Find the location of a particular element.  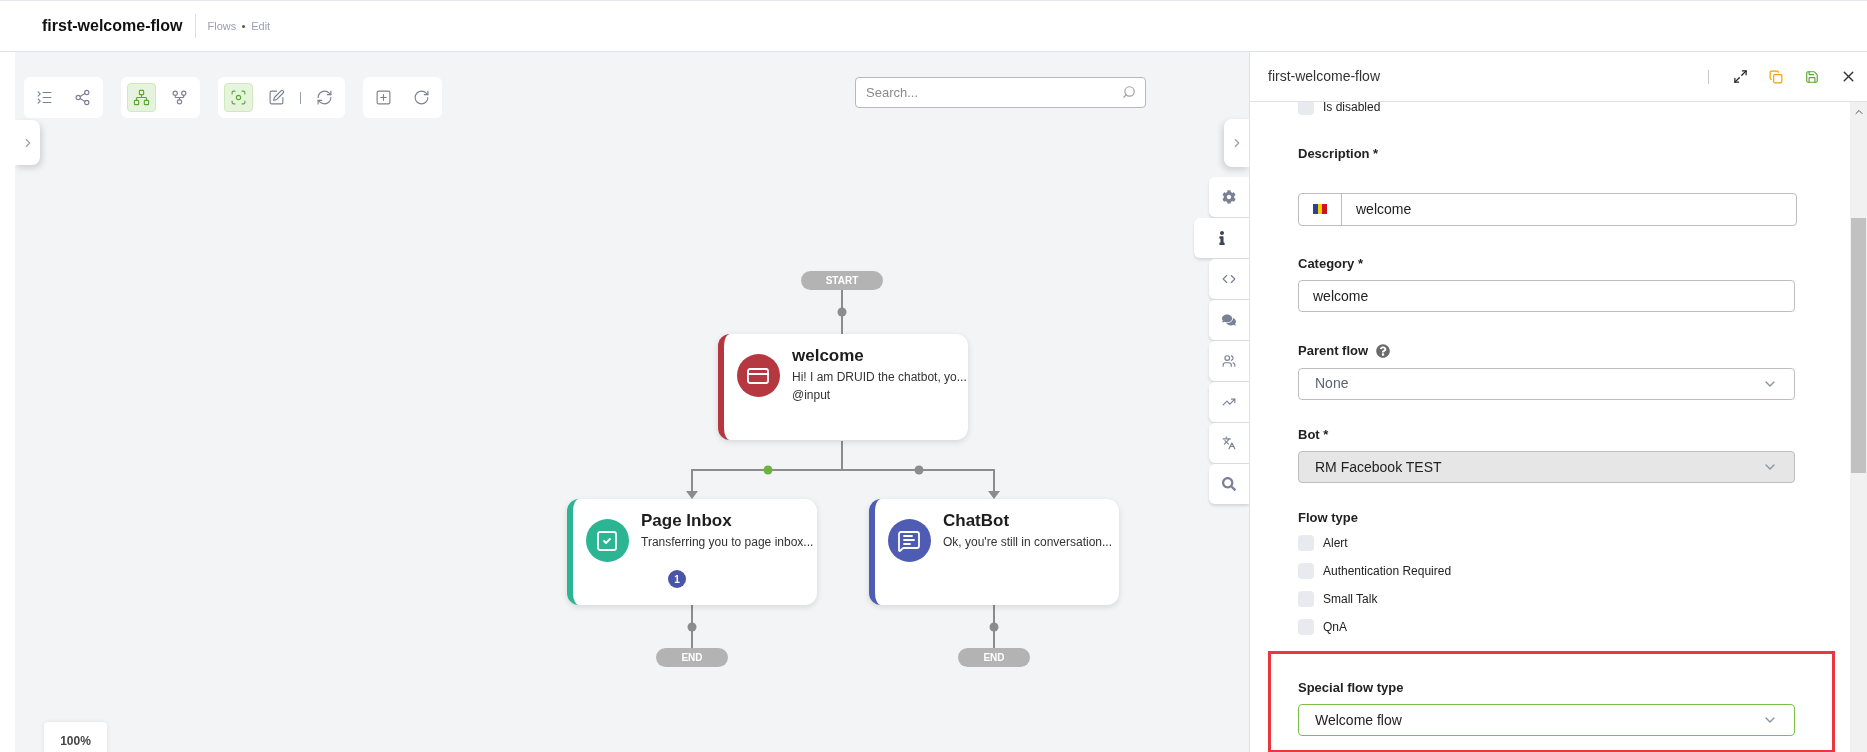

zoom-level: 100% is located at coordinates (75, 737).